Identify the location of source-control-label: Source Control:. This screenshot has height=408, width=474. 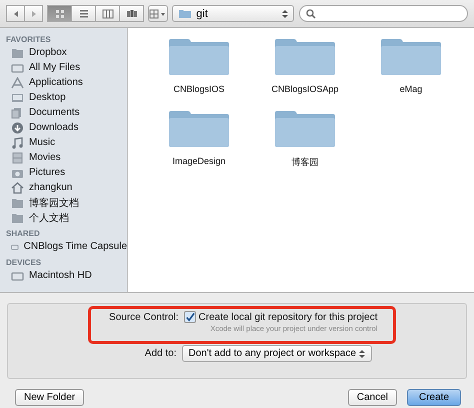
(143, 318).